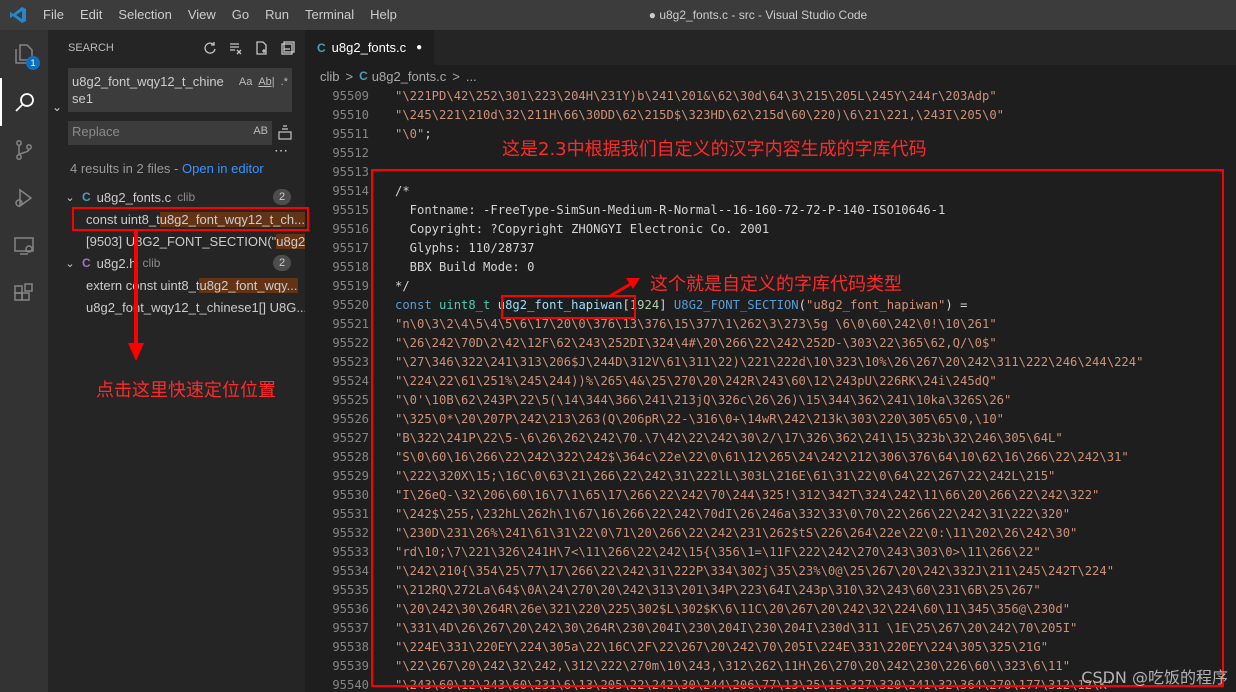 This screenshot has width=1236, height=692. What do you see at coordinates (370, 47) in the screenshot?
I see `tab-u8g2-fonts-c: C u8g2_fonts.c ●` at bounding box center [370, 47].